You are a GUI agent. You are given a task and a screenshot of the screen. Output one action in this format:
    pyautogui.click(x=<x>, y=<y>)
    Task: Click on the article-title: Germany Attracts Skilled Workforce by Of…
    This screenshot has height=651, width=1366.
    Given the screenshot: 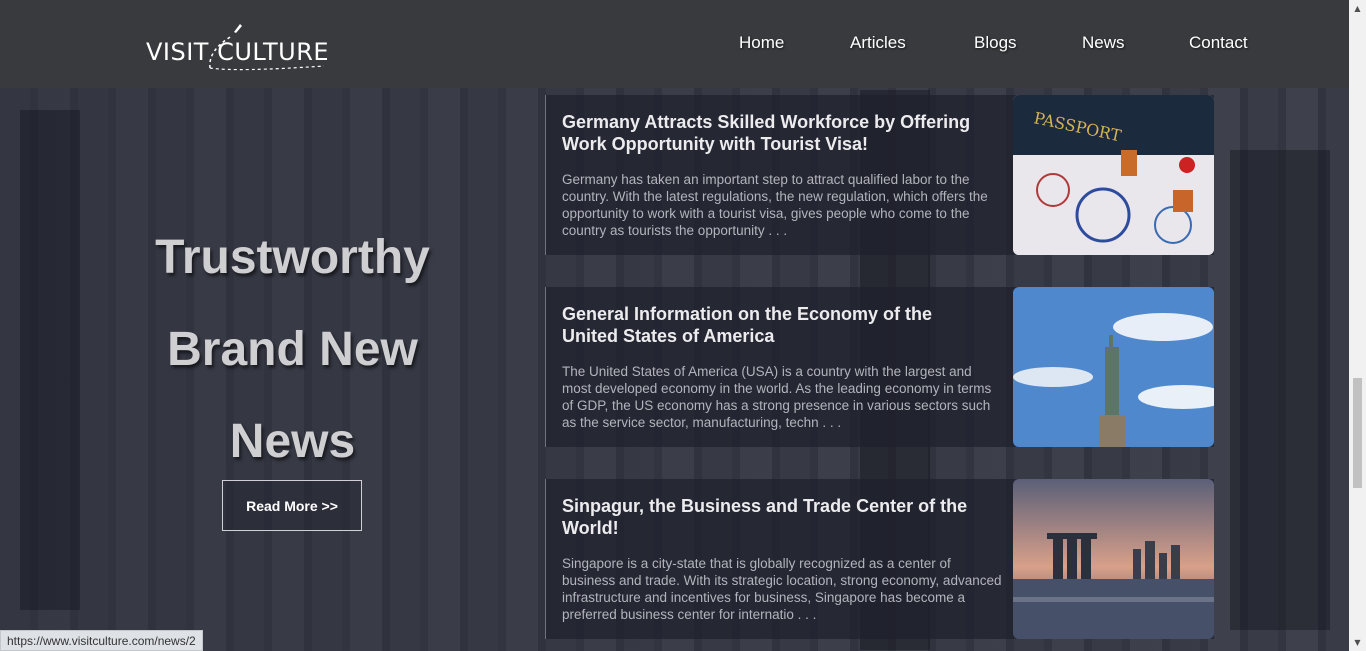 What is the action you would take?
    pyautogui.click(x=777, y=133)
    